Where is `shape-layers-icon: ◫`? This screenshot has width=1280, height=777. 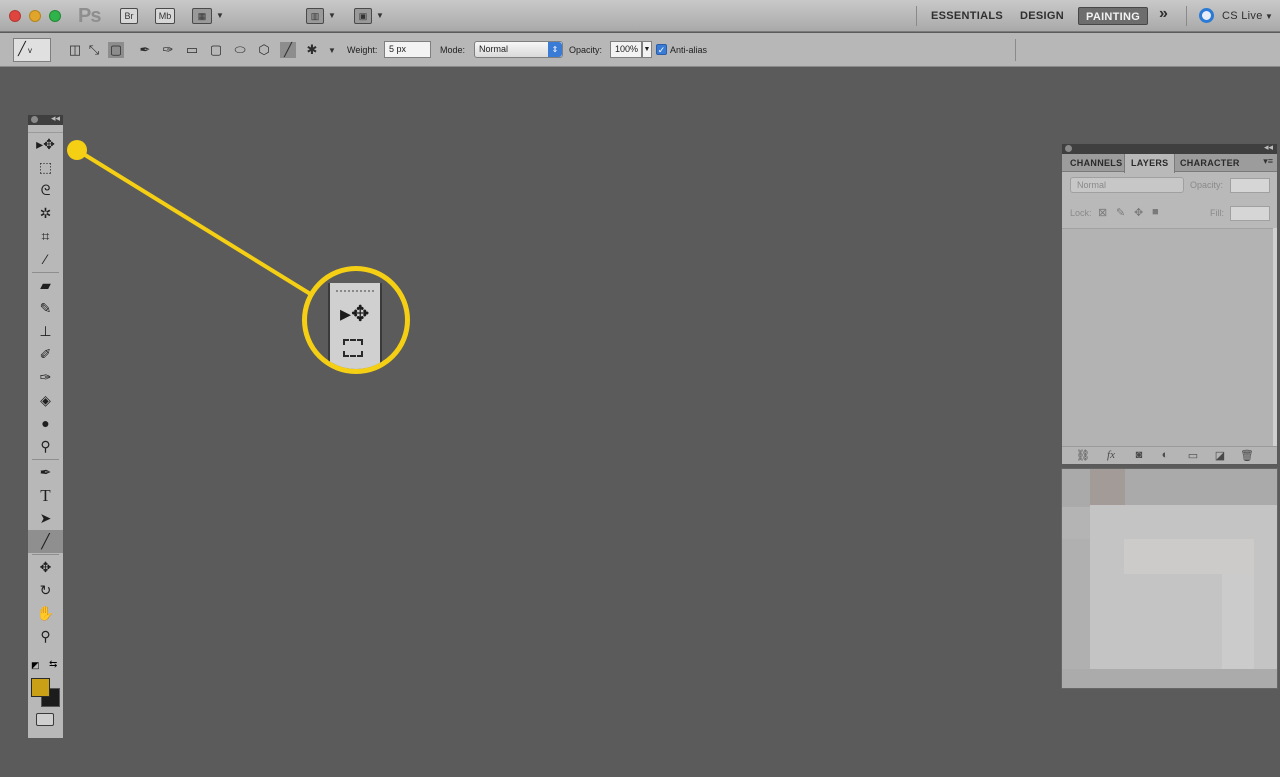 shape-layers-icon: ◫ is located at coordinates (75, 50).